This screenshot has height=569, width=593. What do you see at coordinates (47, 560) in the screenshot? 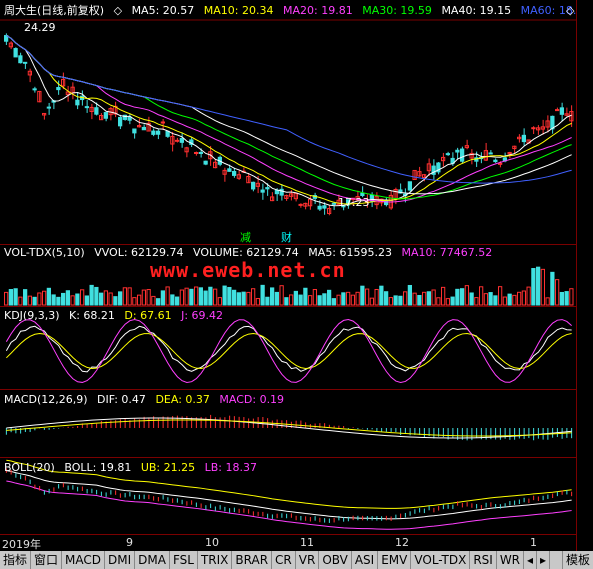
I see `tab-window: 窗口` at bounding box center [47, 560].